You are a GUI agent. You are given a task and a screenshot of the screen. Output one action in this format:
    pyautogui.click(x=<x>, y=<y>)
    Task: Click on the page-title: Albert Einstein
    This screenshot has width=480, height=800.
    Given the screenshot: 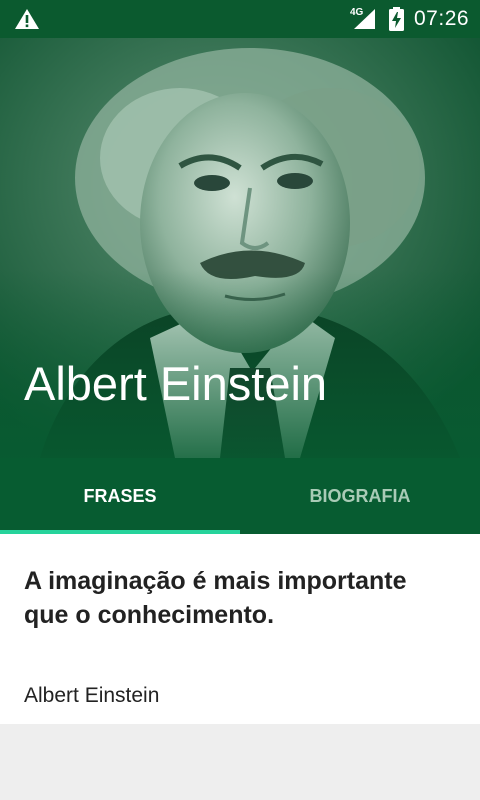 What is the action you would take?
    pyautogui.click(x=176, y=383)
    